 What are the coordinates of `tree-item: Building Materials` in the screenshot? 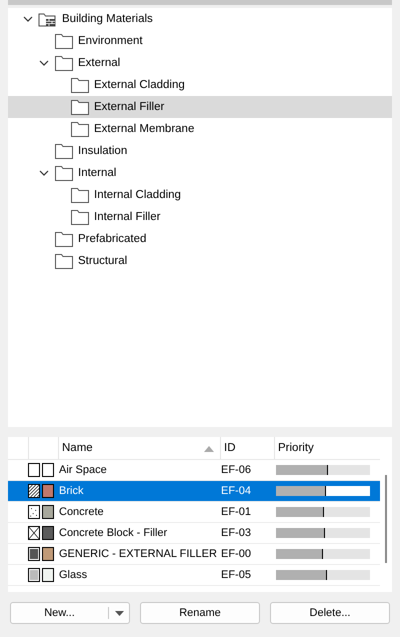 It's located at (200, 19).